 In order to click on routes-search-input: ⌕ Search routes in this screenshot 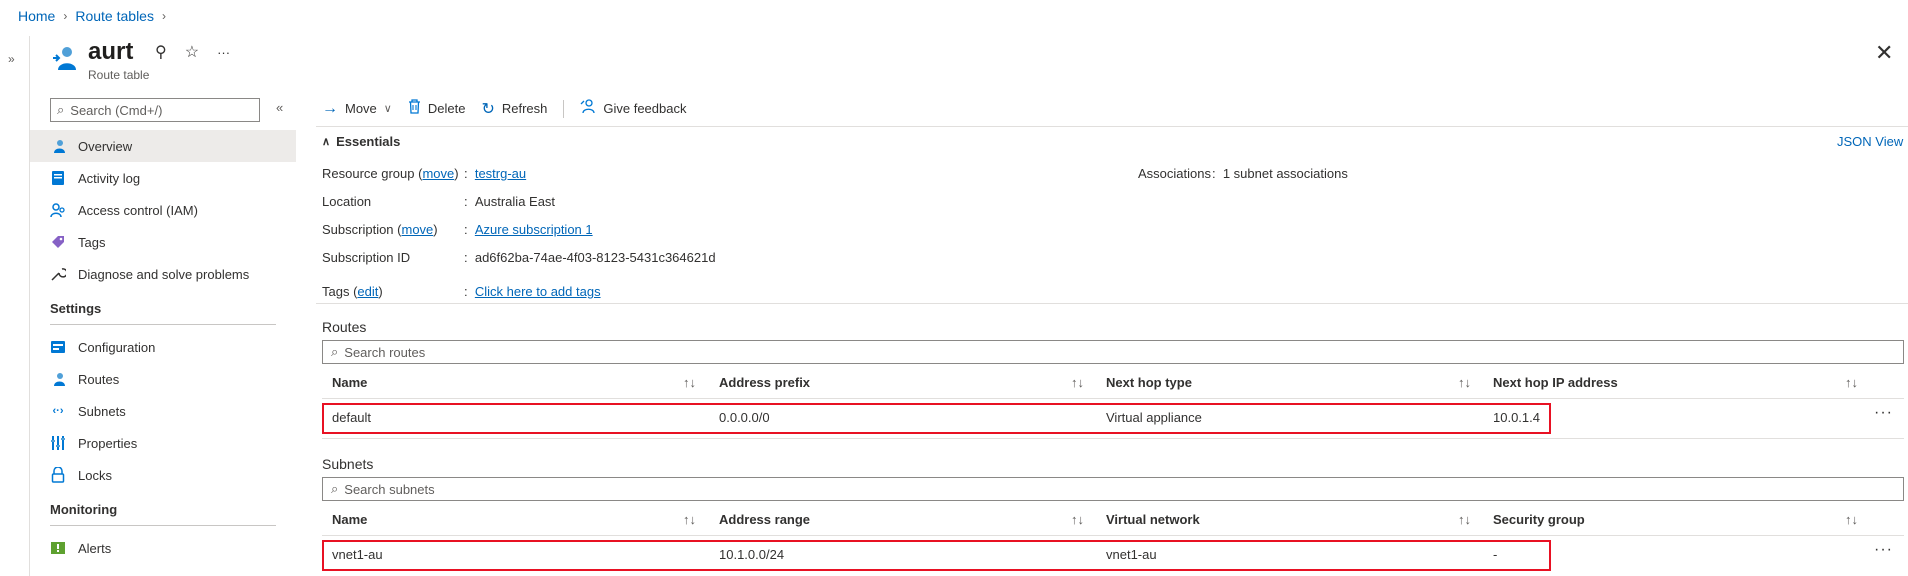, I will do `click(1113, 352)`.